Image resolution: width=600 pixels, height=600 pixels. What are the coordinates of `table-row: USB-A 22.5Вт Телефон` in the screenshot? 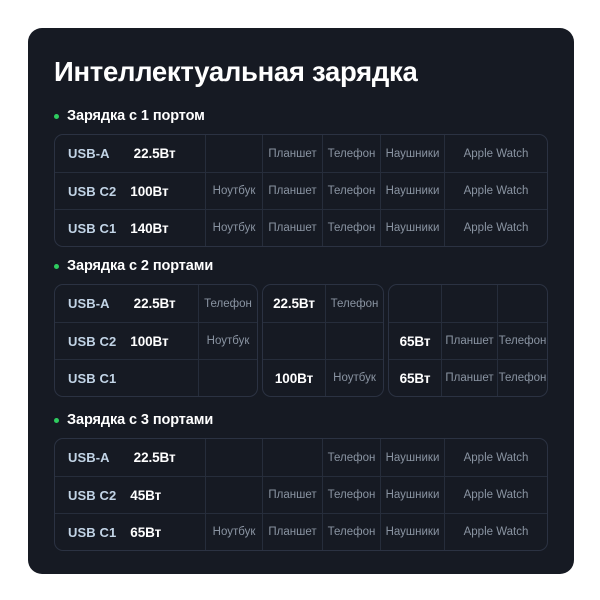 It's located at (156, 303).